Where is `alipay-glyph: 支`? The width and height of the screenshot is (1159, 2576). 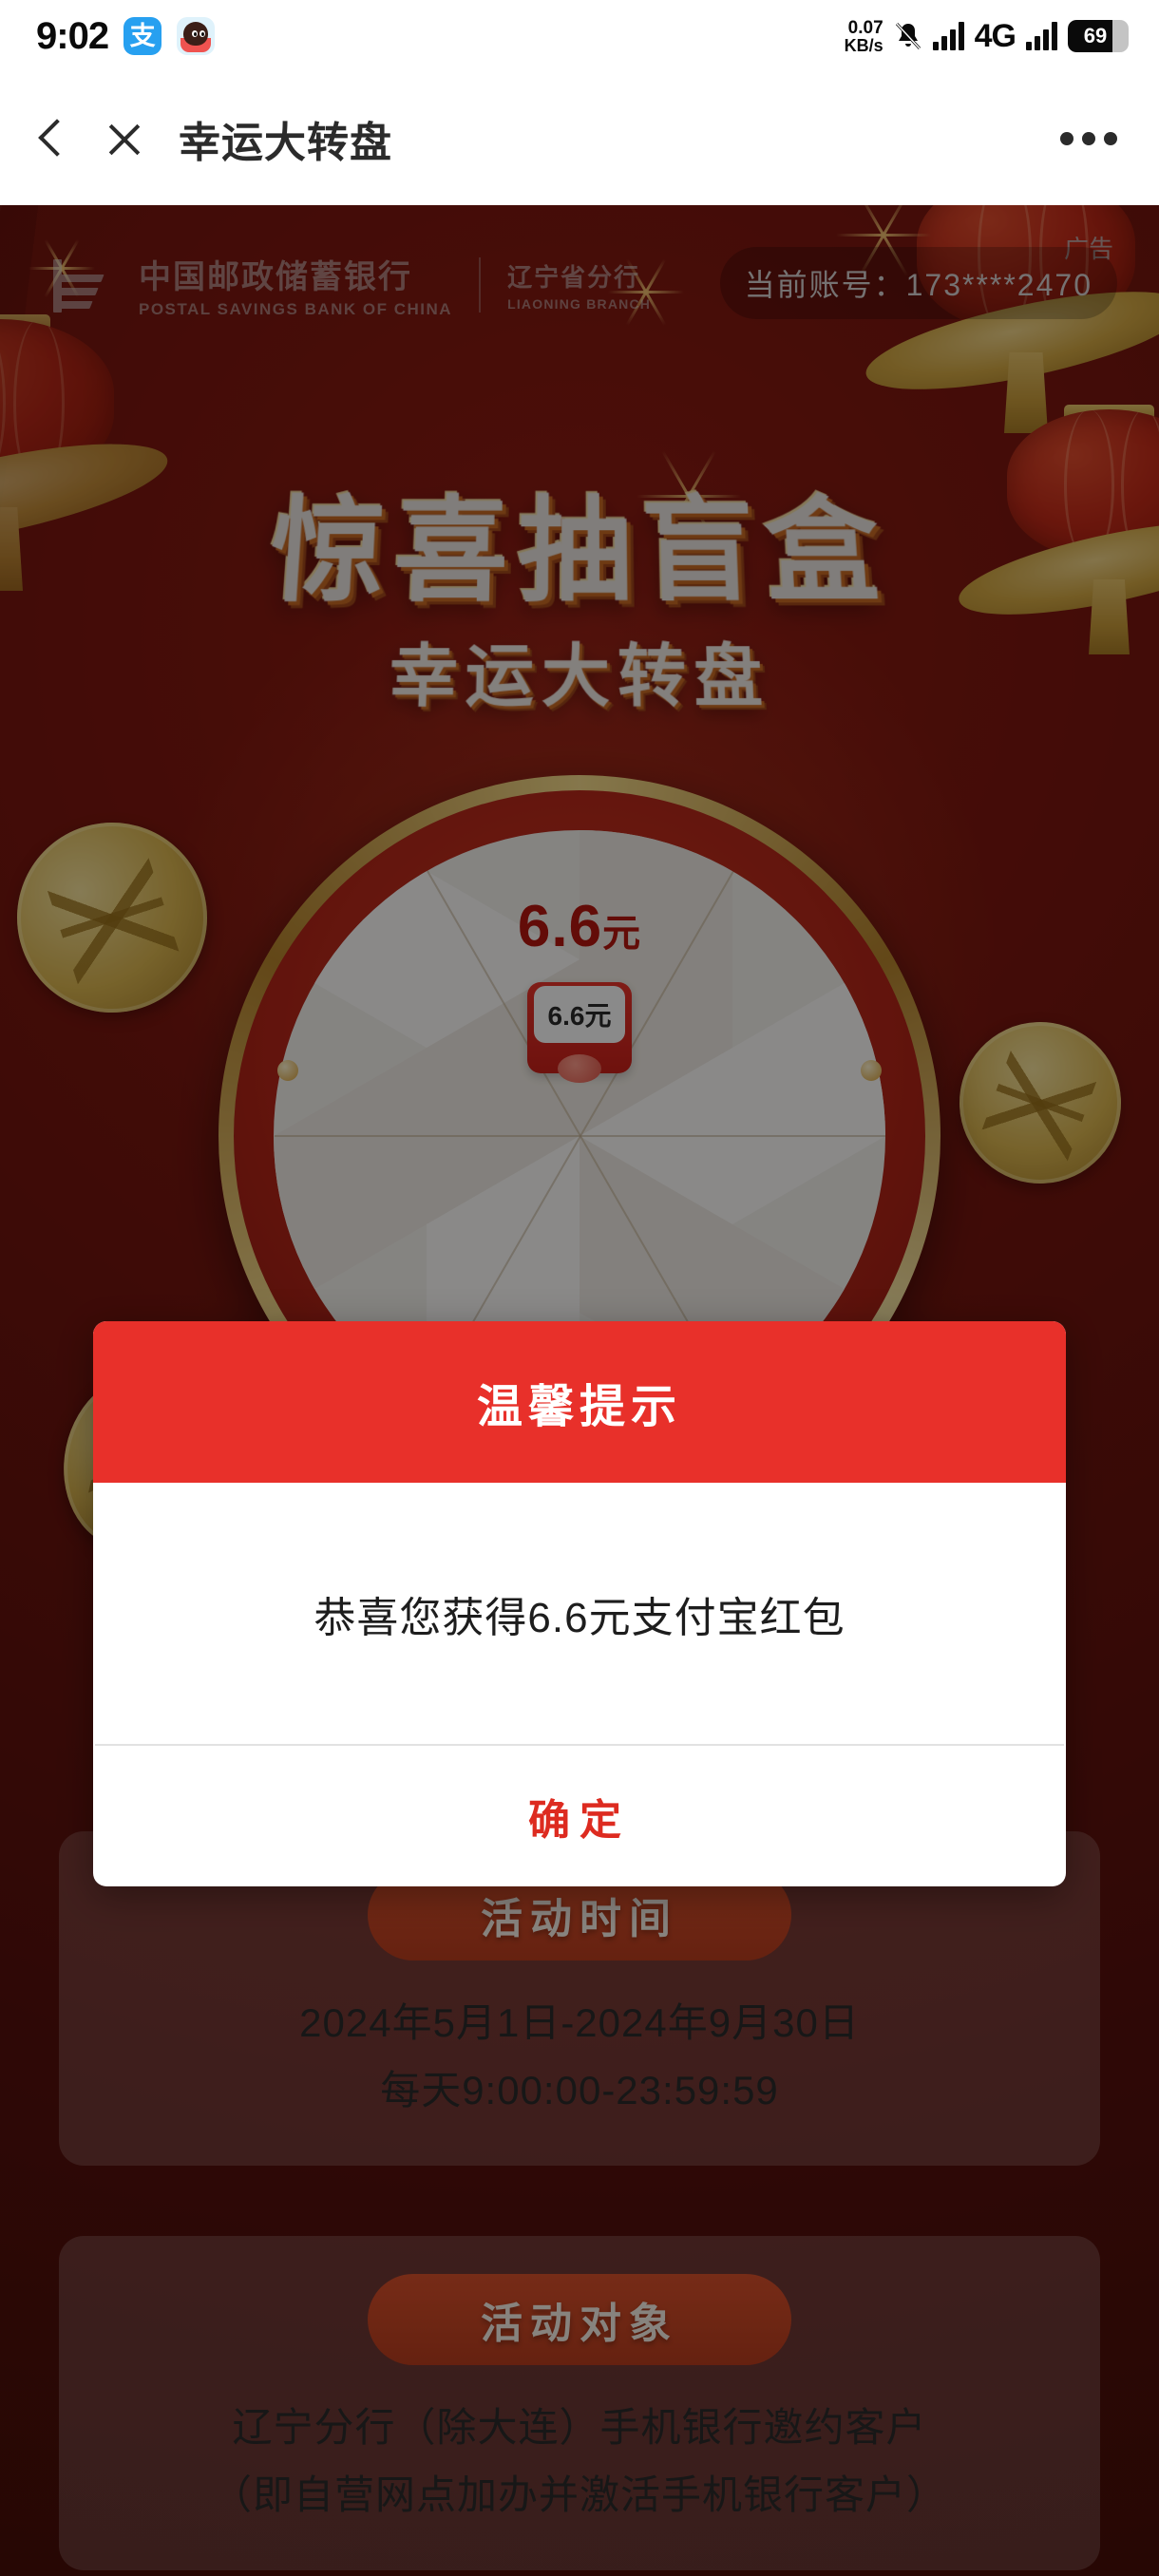
alipay-glyph: 支 is located at coordinates (142, 35).